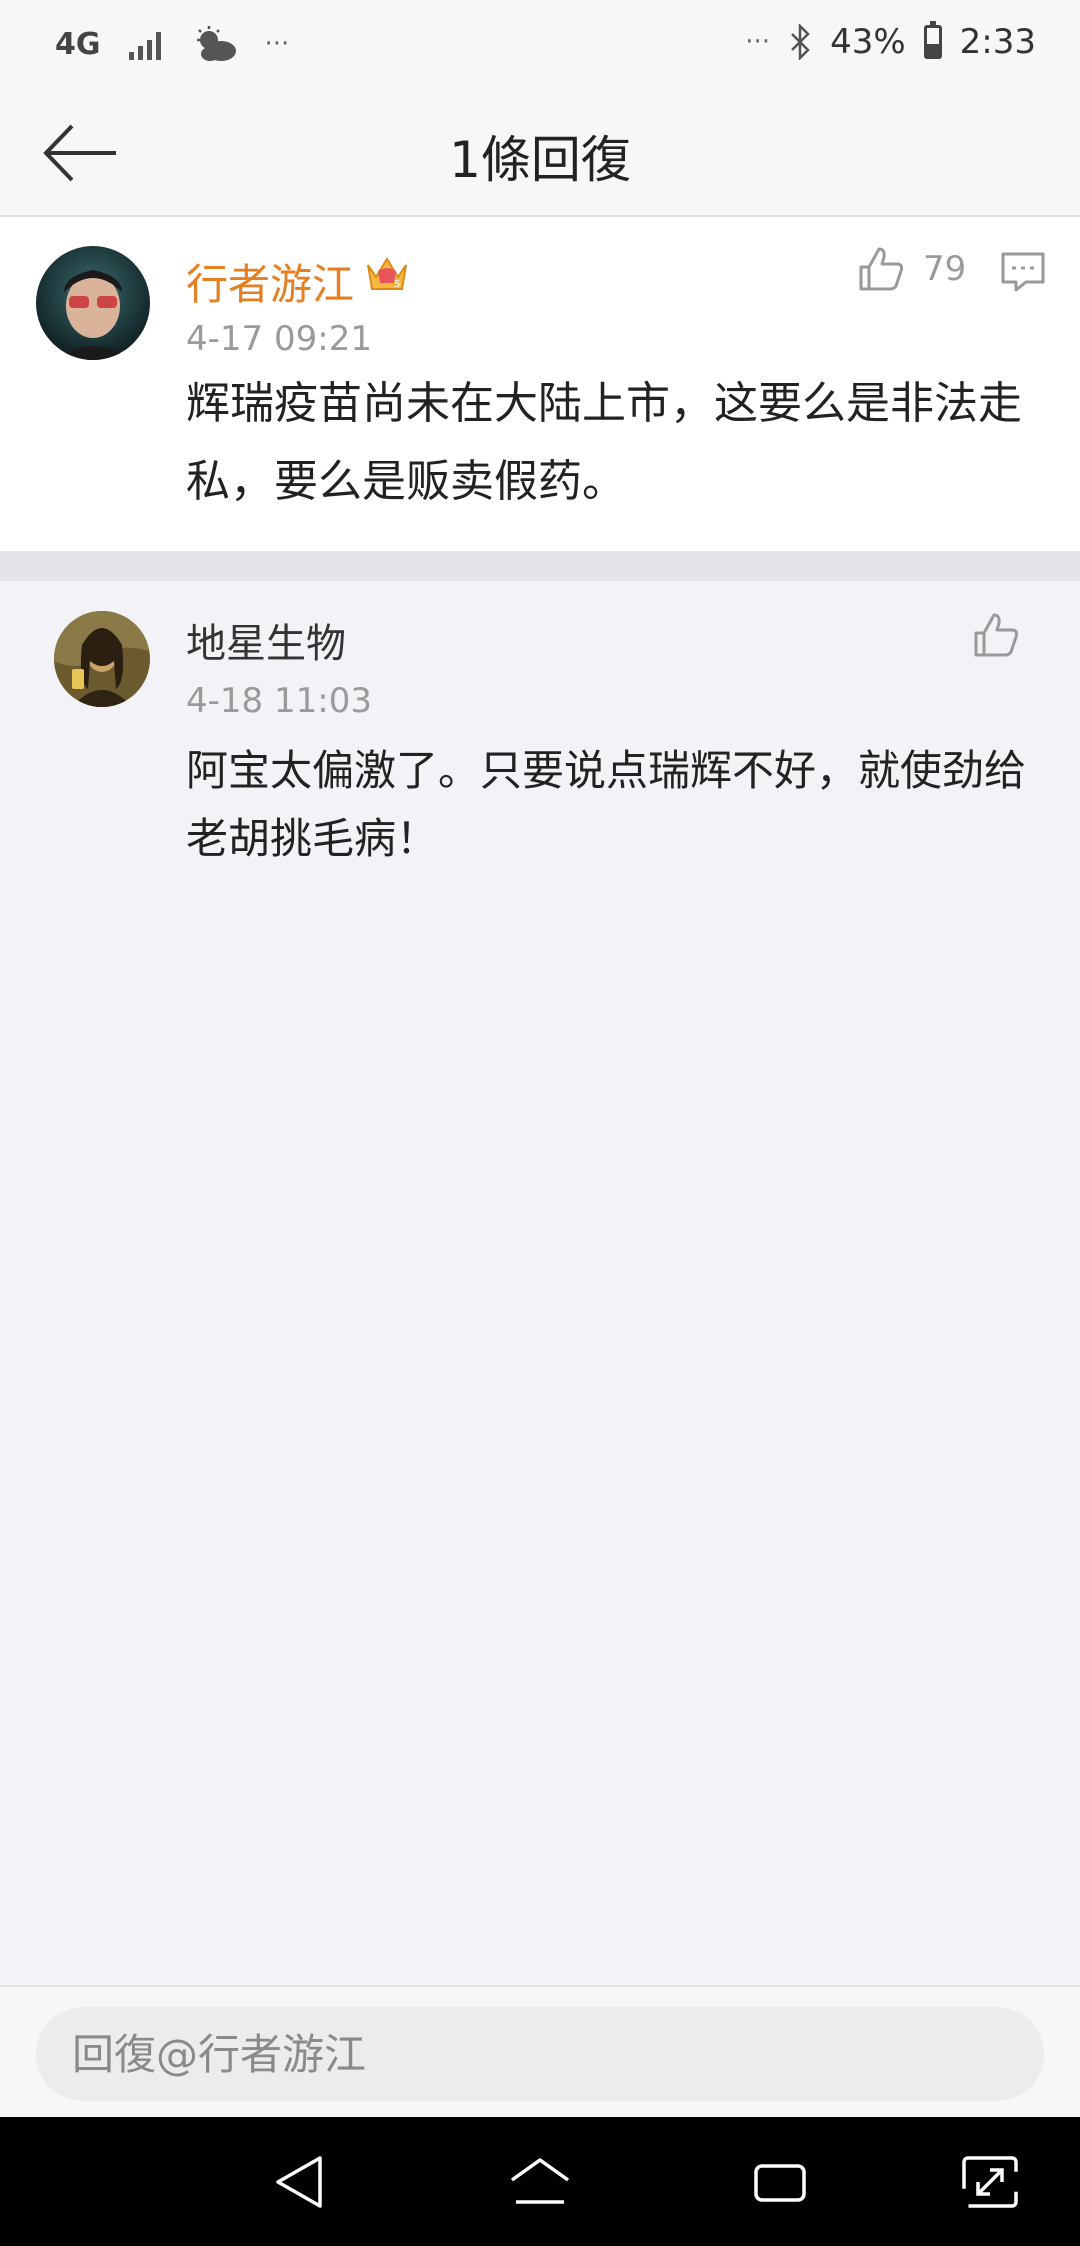 Image resolution: width=1080 pixels, height=2246 pixels. I want to click on bluetooth-icon, so click(800, 42).